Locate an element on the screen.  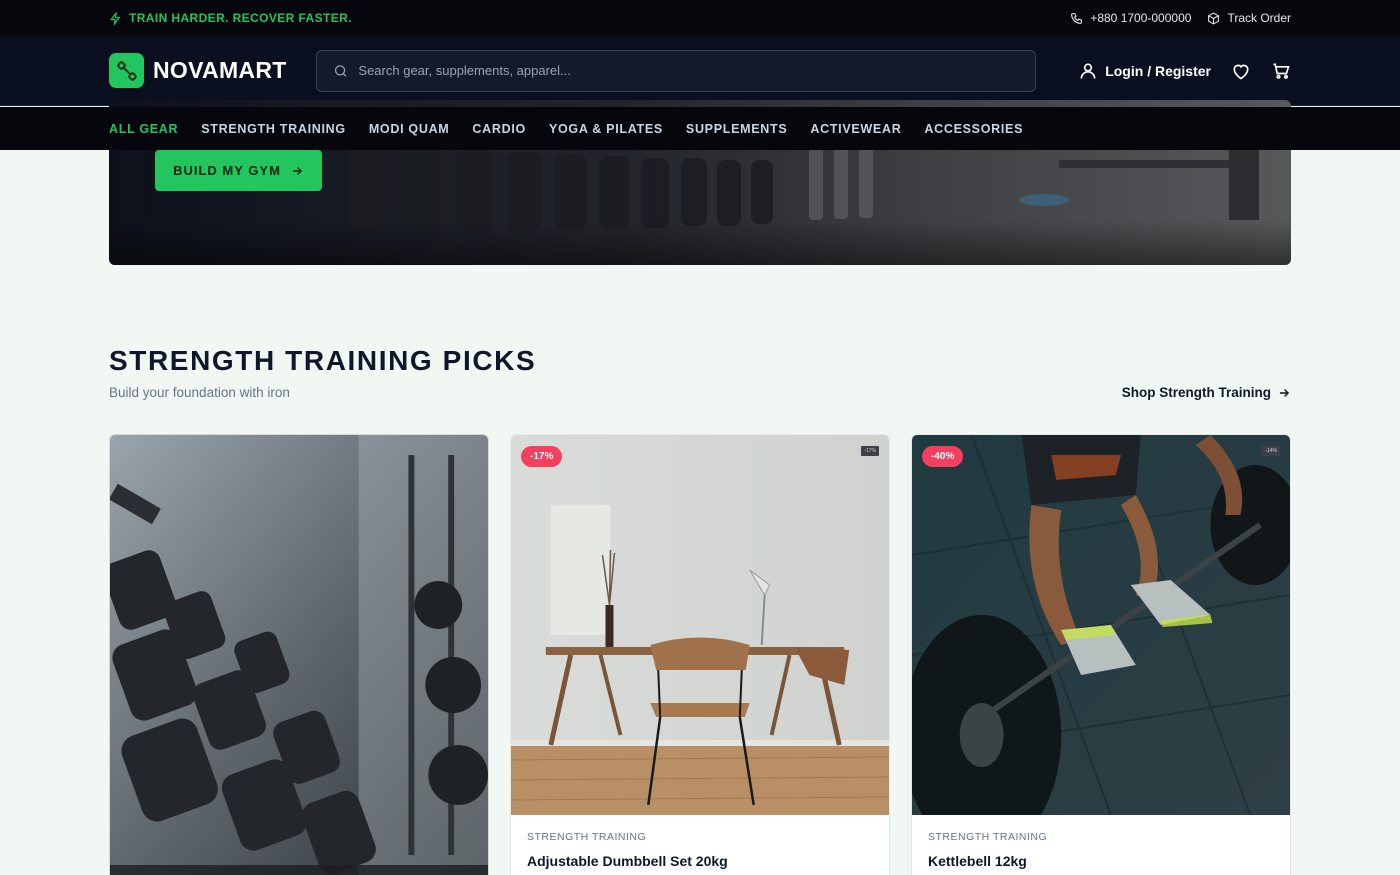
track-order-link: Track Order is located at coordinates (1249, 18).